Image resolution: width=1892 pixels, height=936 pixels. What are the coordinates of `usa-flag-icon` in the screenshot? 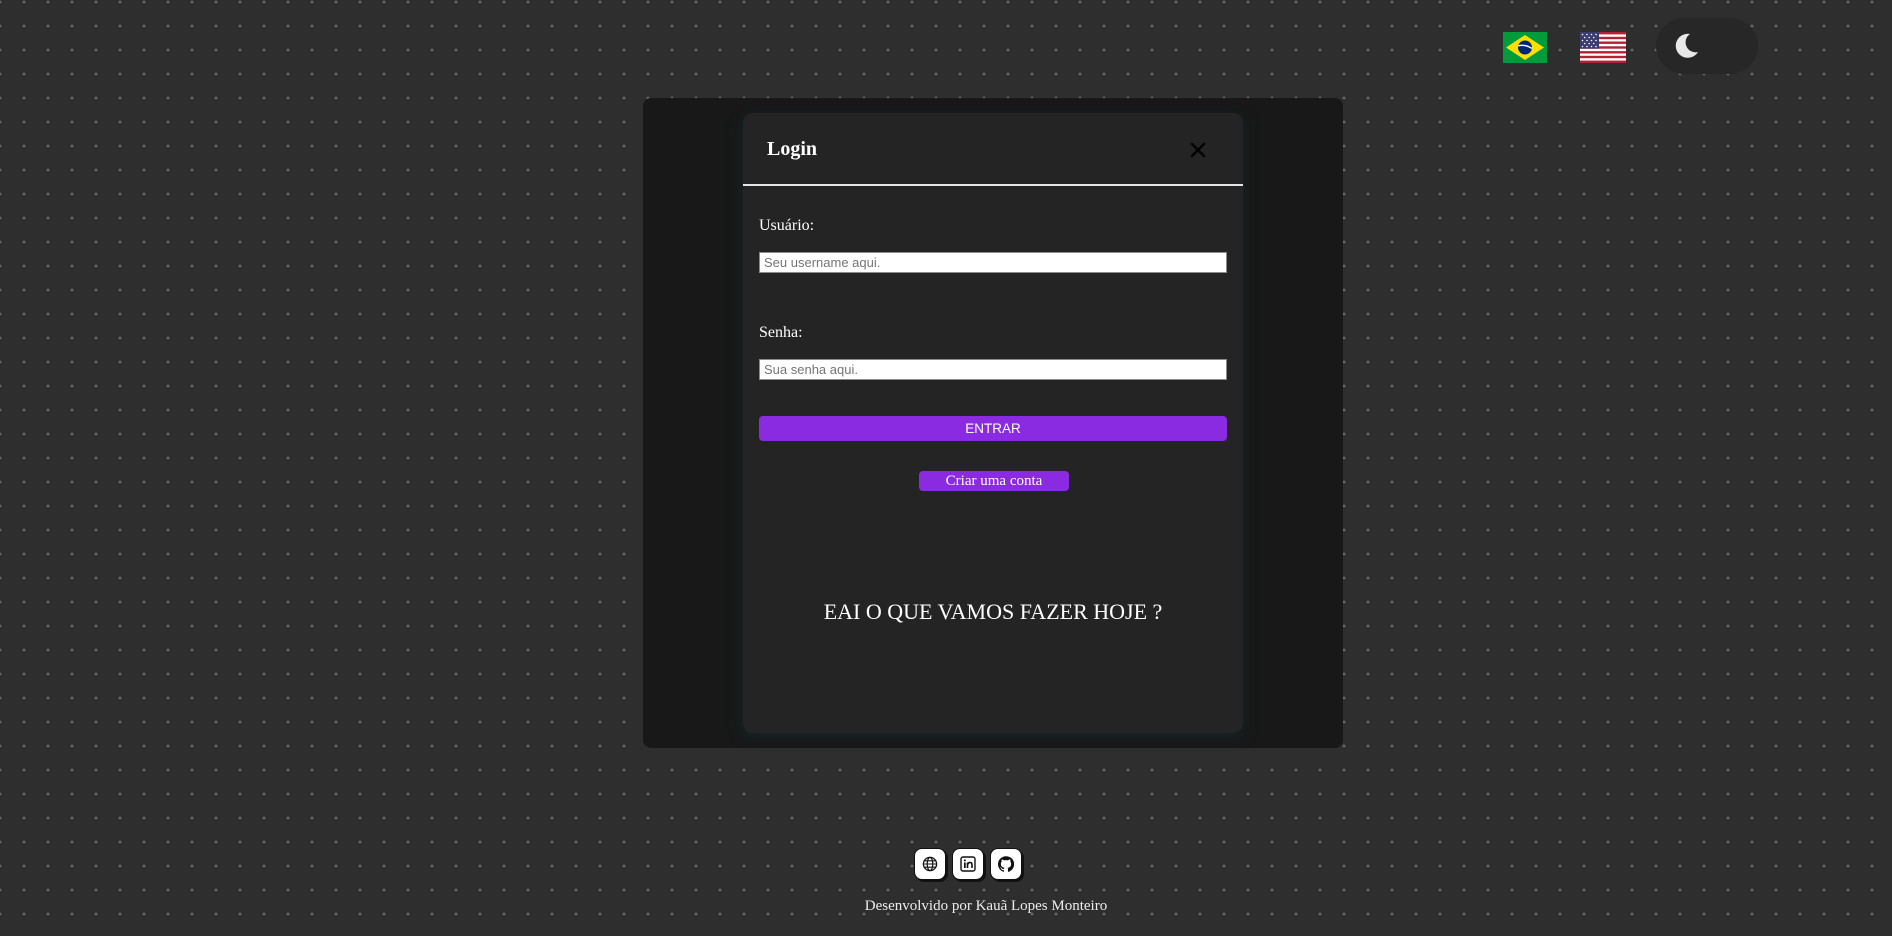 It's located at (1603, 47).